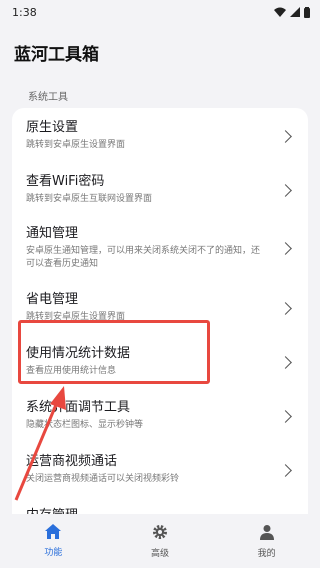  What do you see at coordinates (160, 553) in the screenshot?
I see `nav-label: 高级` at bounding box center [160, 553].